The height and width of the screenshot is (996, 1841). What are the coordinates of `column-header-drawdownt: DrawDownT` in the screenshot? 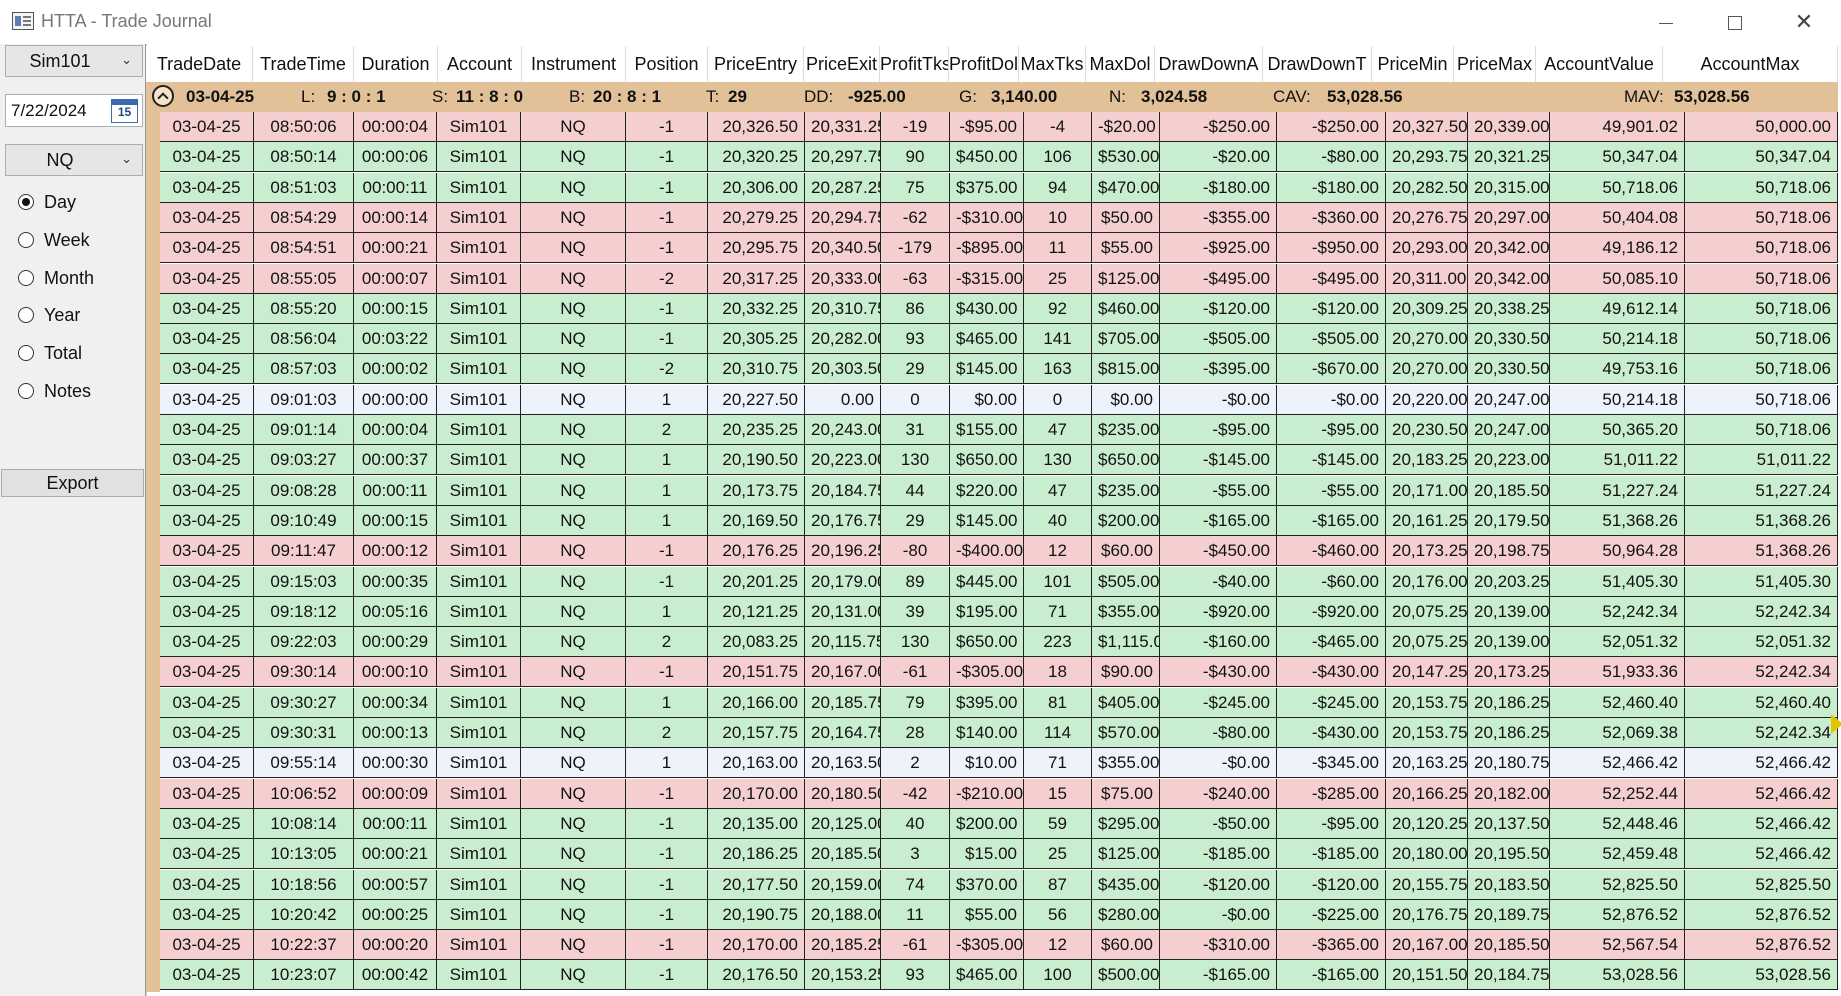 It's located at (1317, 64).